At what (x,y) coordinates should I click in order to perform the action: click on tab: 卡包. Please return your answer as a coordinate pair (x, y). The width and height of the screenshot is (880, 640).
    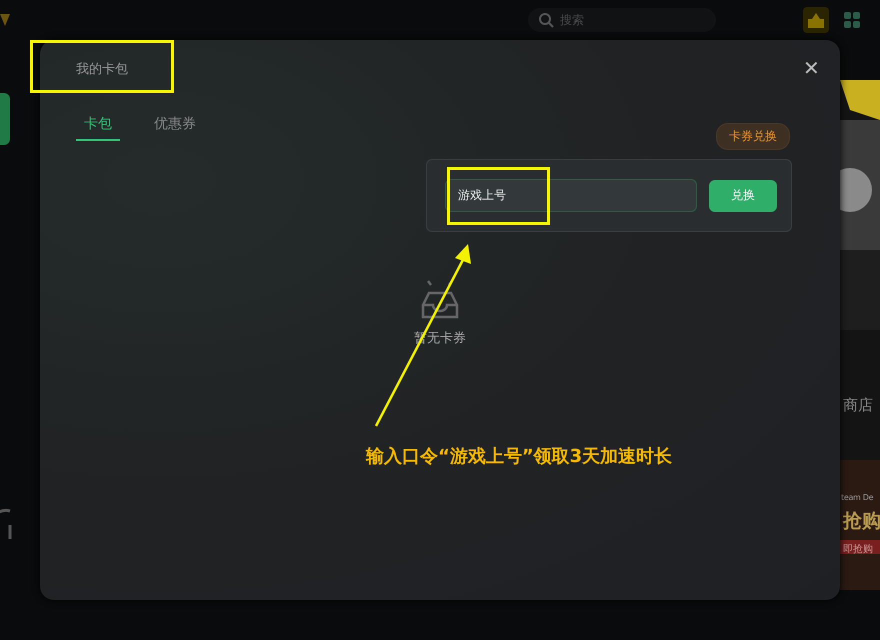
    Looking at the image, I should click on (98, 128).